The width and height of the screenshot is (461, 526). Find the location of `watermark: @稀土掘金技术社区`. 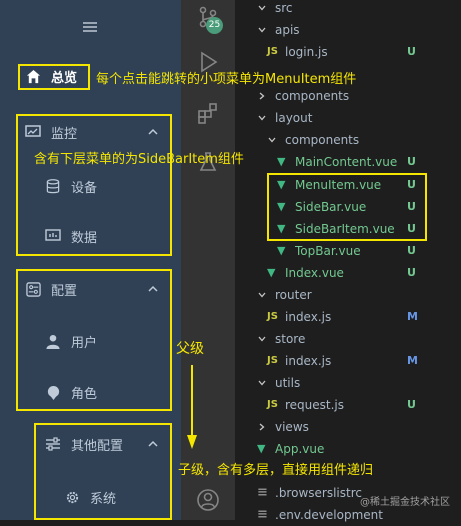

watermark: @稀土掘金技术社区 is located at coordinates (405, 502).